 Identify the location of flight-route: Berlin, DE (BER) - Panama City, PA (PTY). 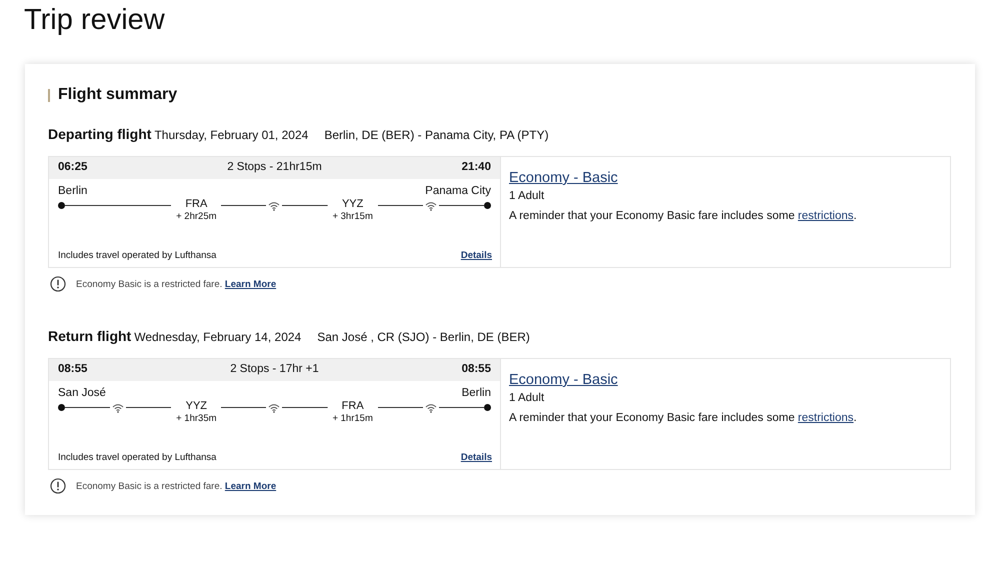
(436, 135).